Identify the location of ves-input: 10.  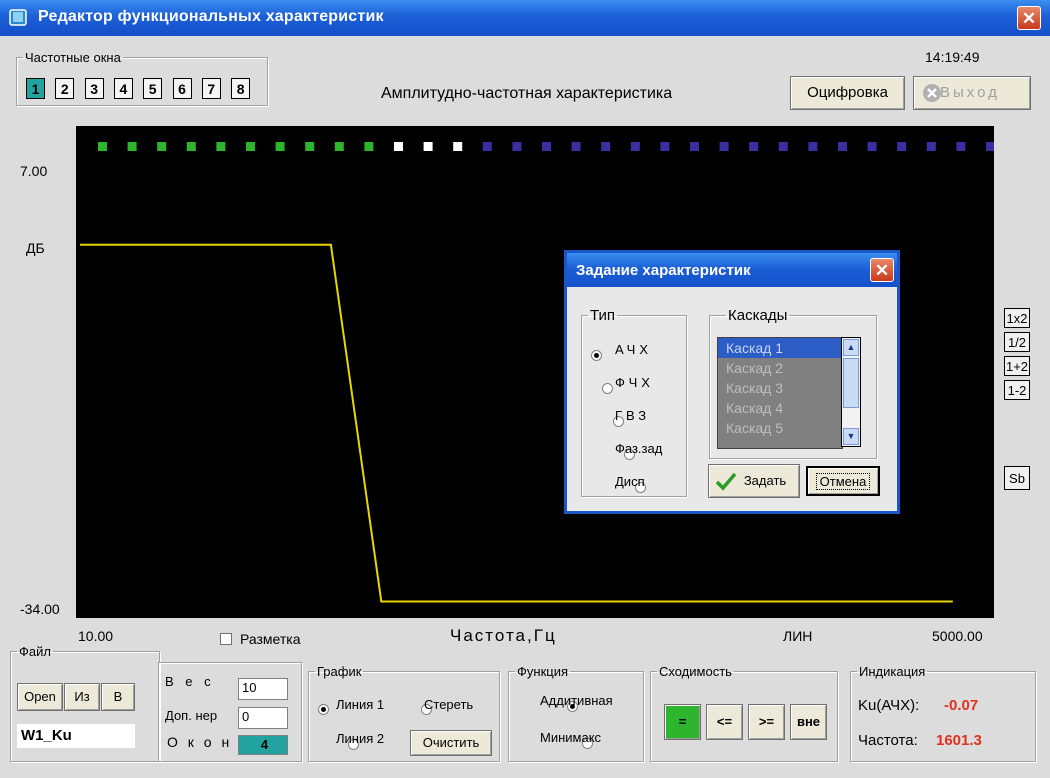
(263, 689).